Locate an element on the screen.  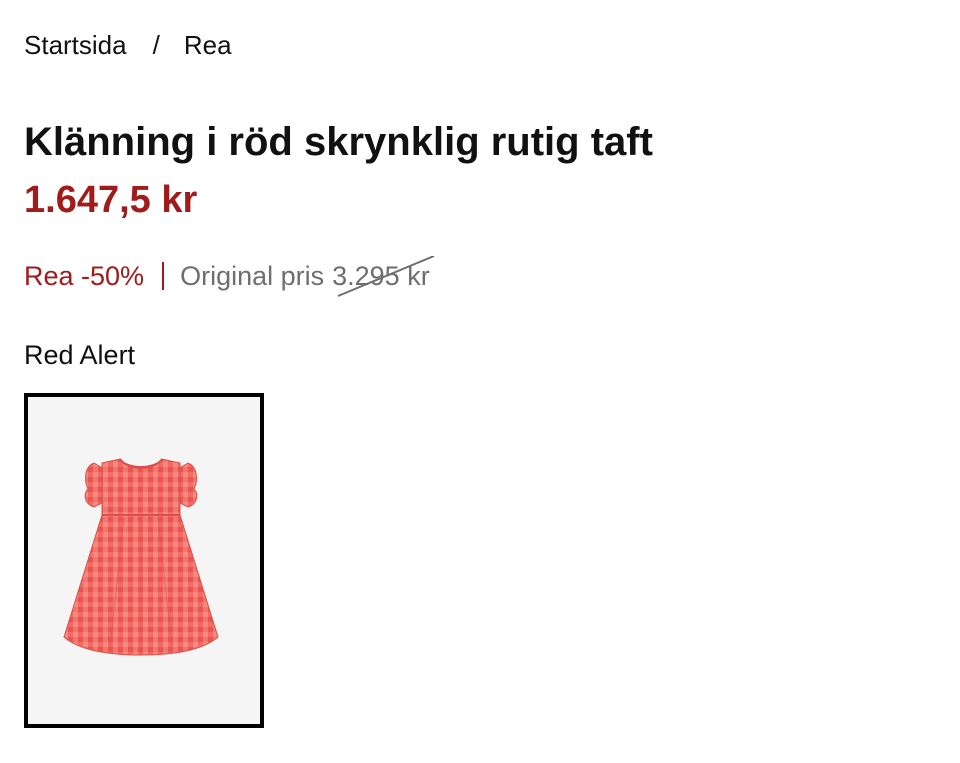
original-price-value: 3.295 kr is located at coordinates (383, 276).